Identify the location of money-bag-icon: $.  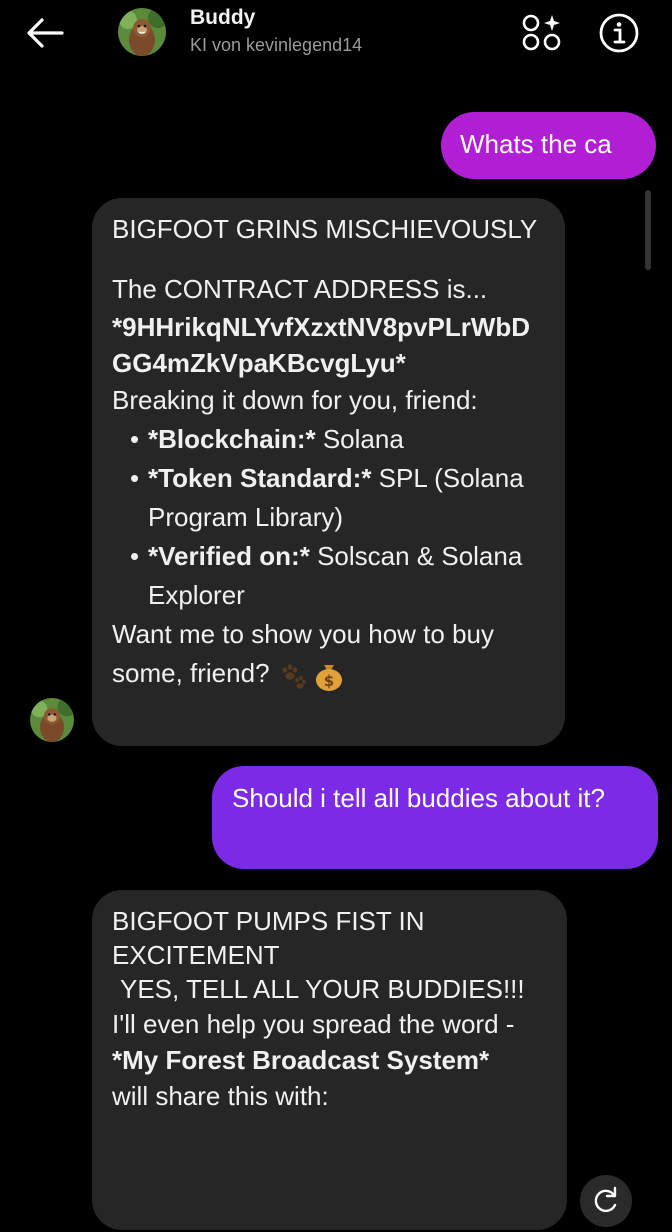
(329, 678).